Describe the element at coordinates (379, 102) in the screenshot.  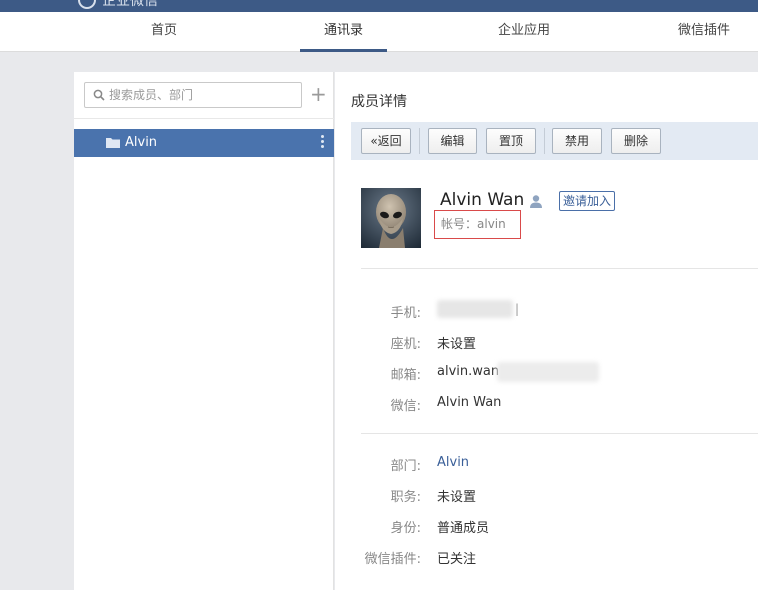
I see `page-title: 成员详情` at that location.